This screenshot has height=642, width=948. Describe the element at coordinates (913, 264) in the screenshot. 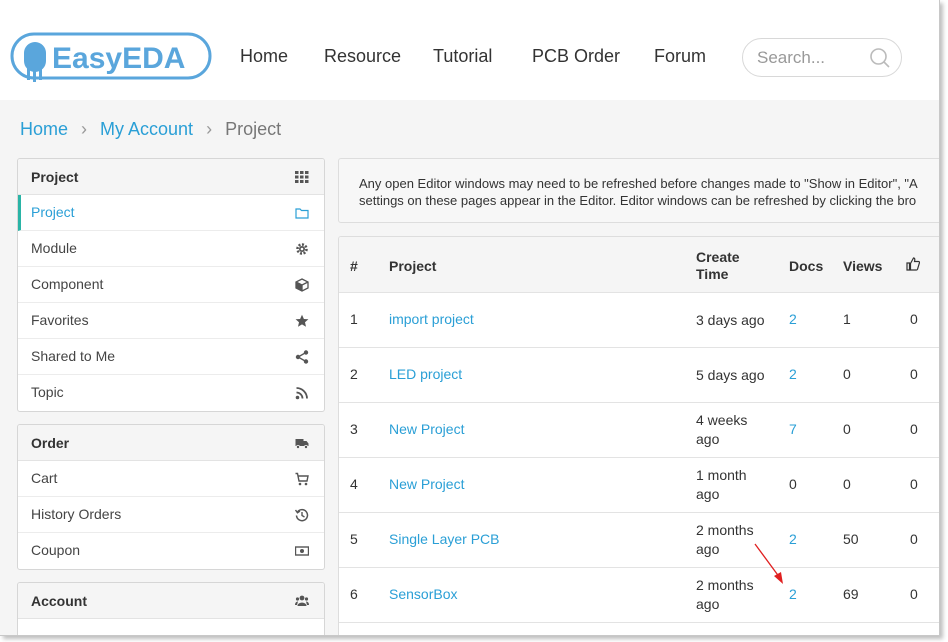

I see `thumbs-up-icon` at that location.